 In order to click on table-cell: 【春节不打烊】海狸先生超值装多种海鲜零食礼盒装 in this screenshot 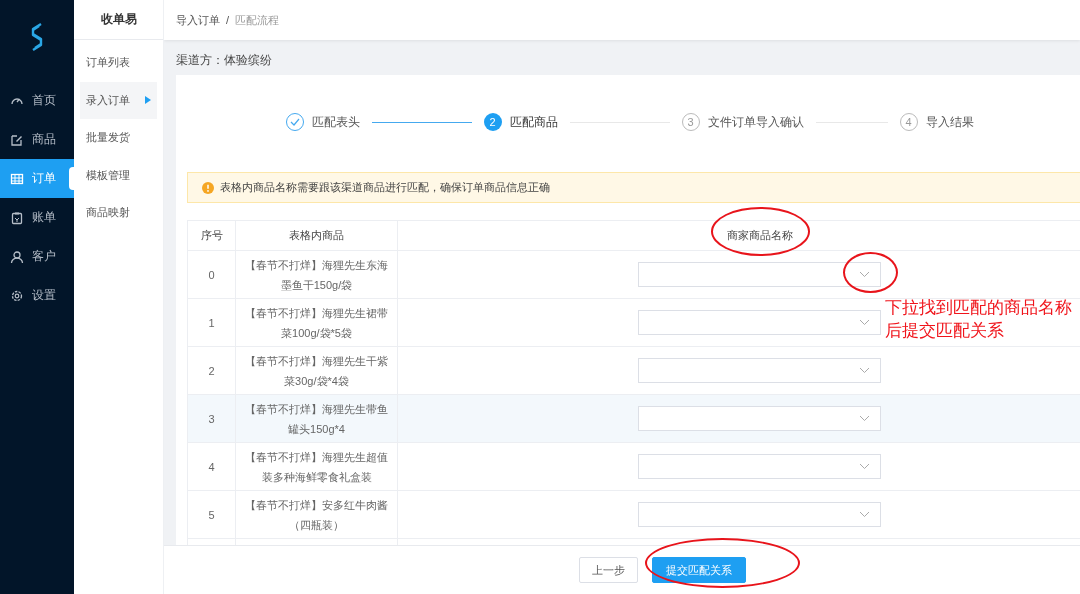, I will do `click(316, 466)`.